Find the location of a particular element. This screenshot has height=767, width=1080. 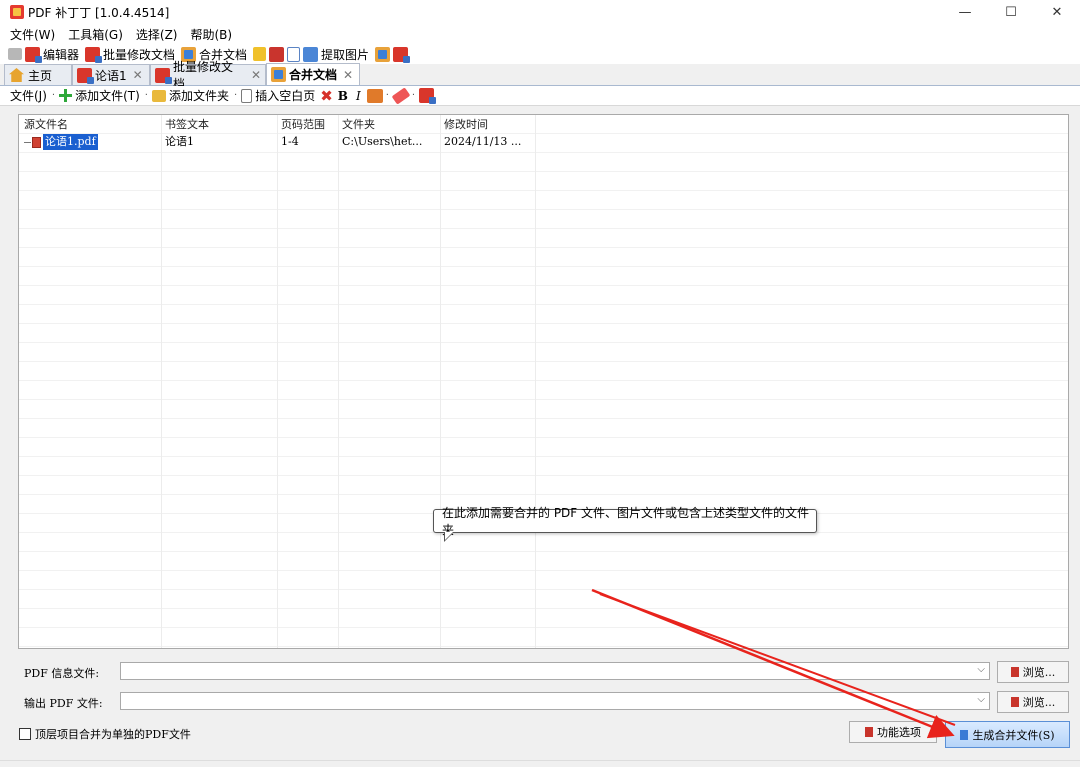

status-bar is located at coordinates (540, 763).